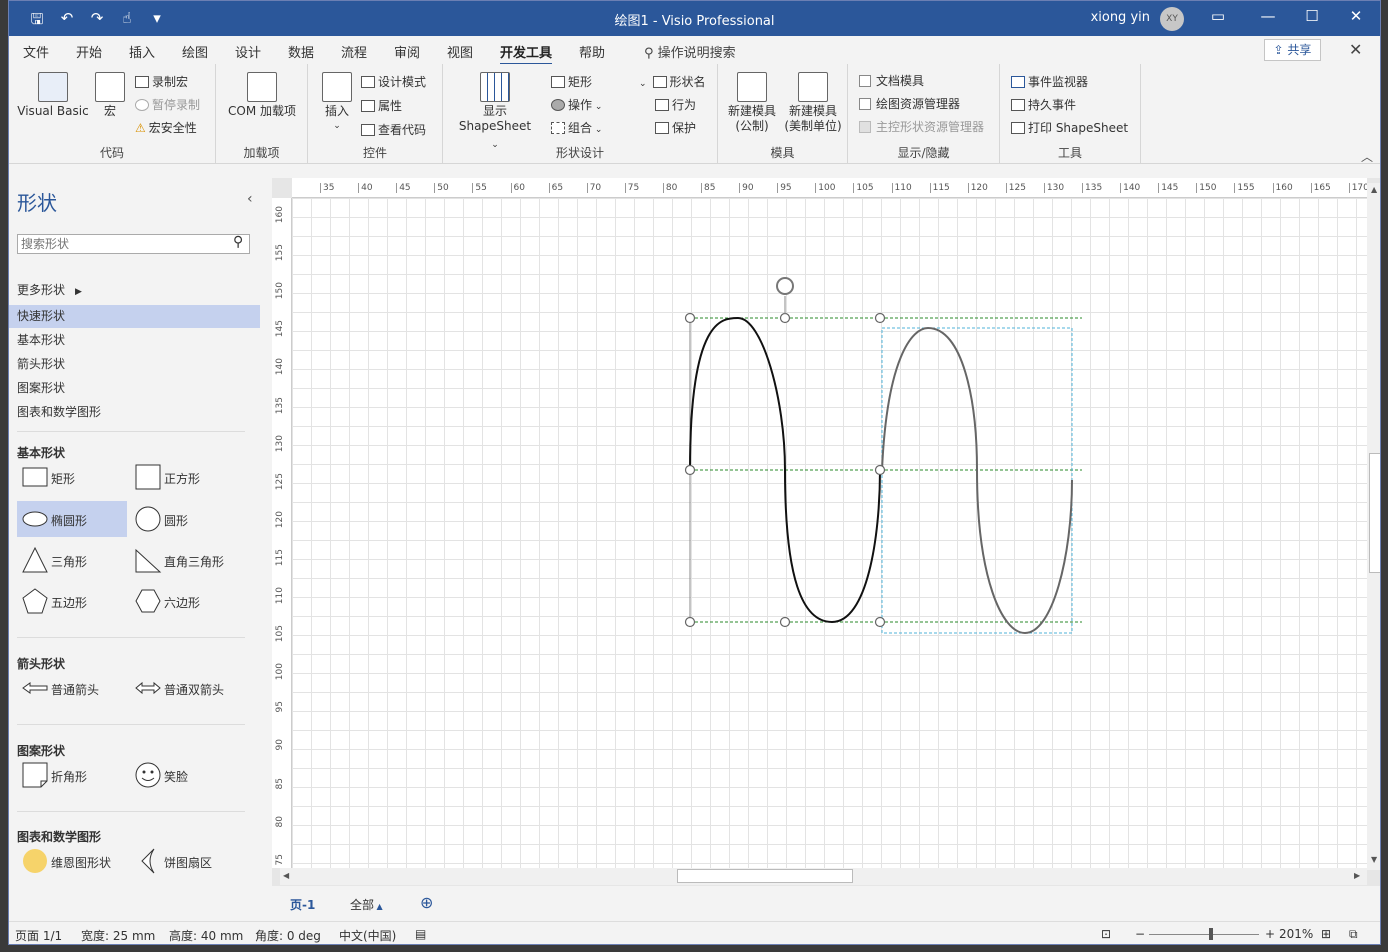  What do you see at coordinates (337, 103) in the screenshot?
I see `insert-control-button: 插入 ⌄` at bounding box center [337, 103].